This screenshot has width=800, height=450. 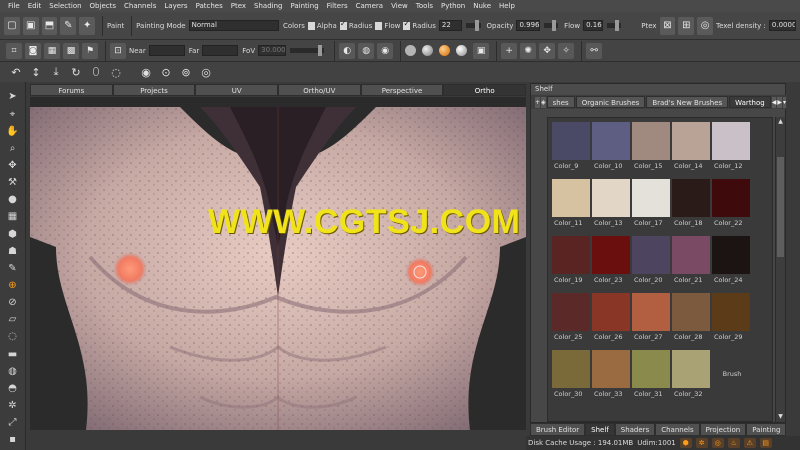 I want to click on fov-slider, so click(x=307, y=50).